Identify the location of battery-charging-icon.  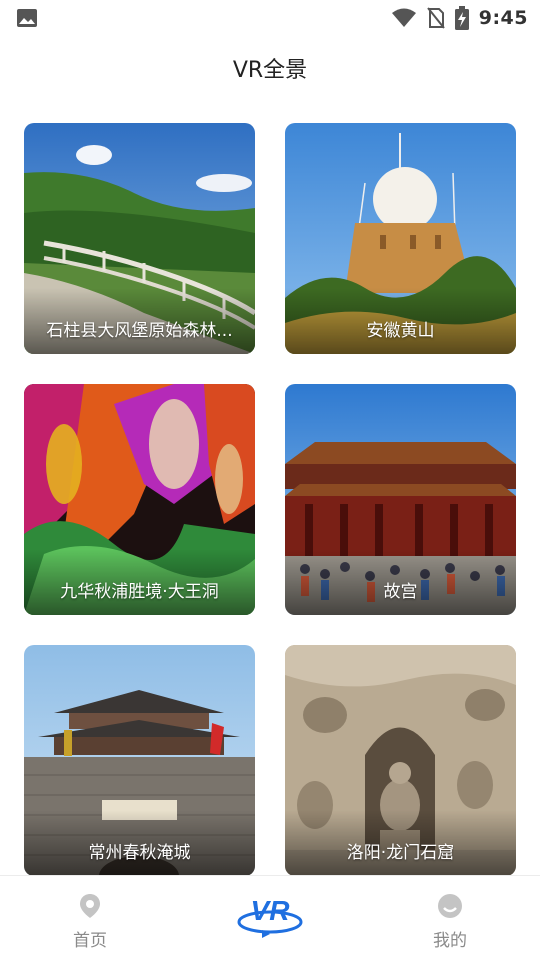
(461, 18).